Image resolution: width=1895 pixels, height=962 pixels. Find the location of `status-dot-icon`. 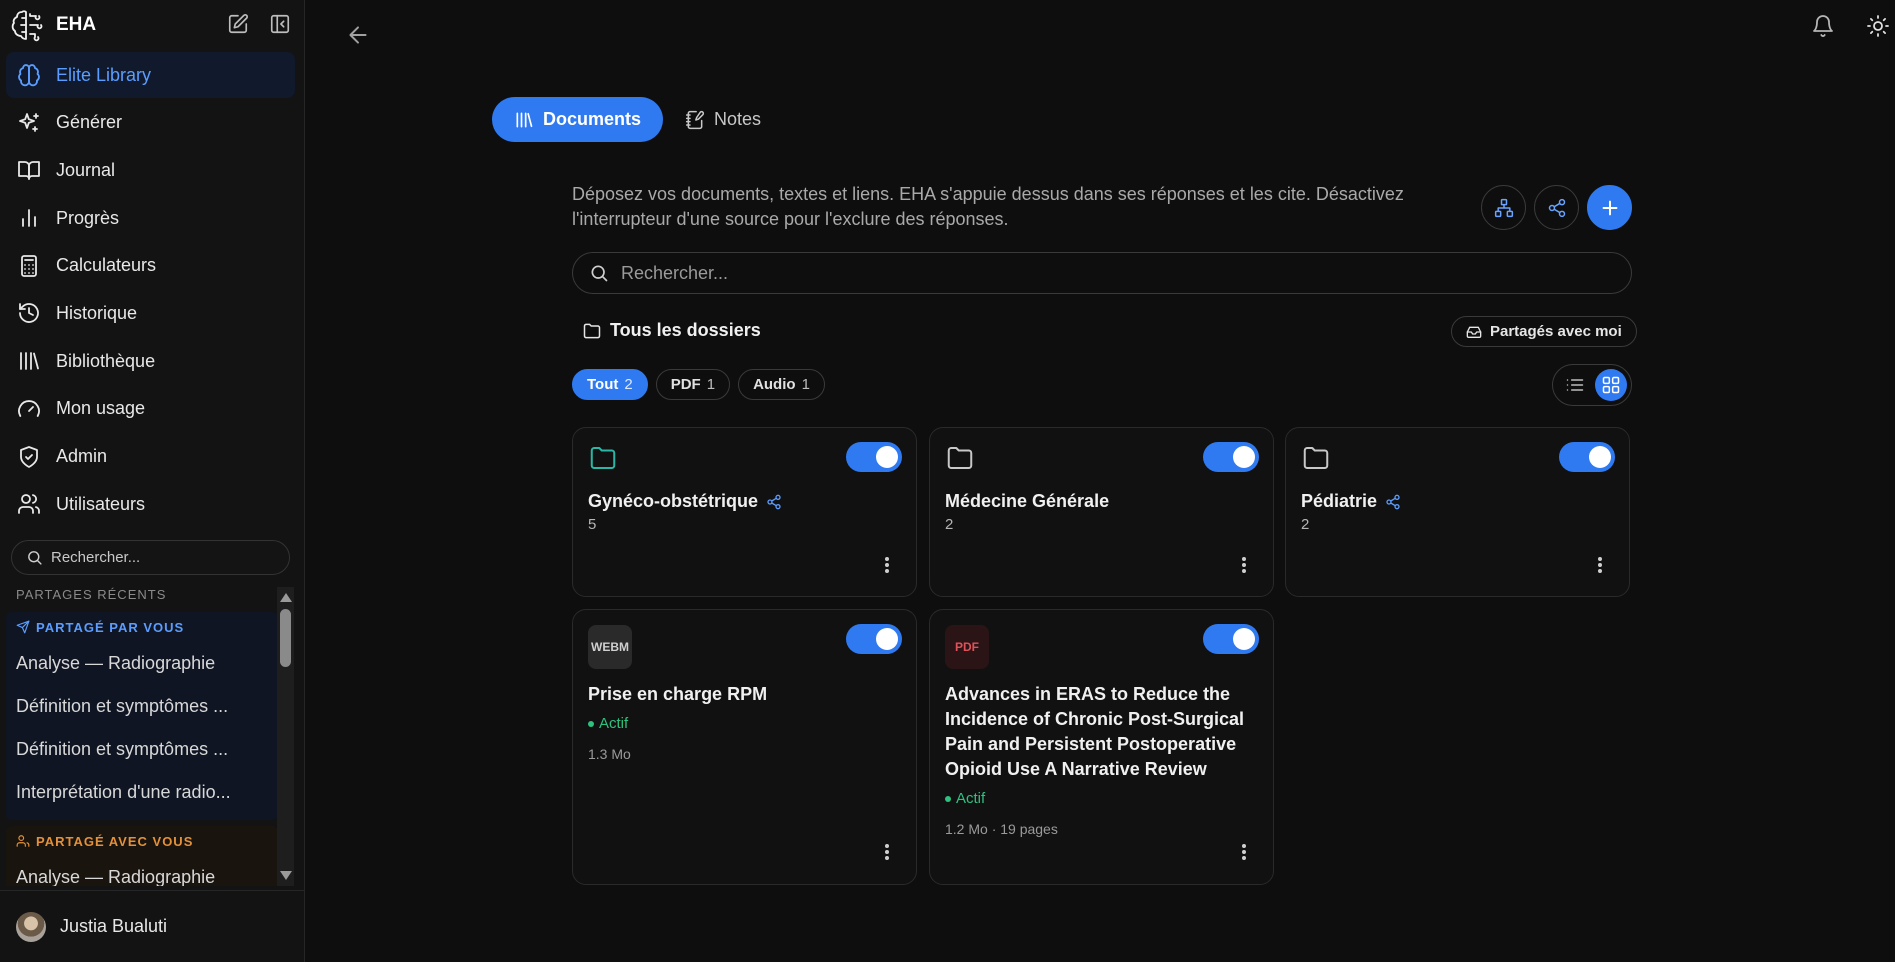

status-dot-icon is located at coordinates (591, 723).